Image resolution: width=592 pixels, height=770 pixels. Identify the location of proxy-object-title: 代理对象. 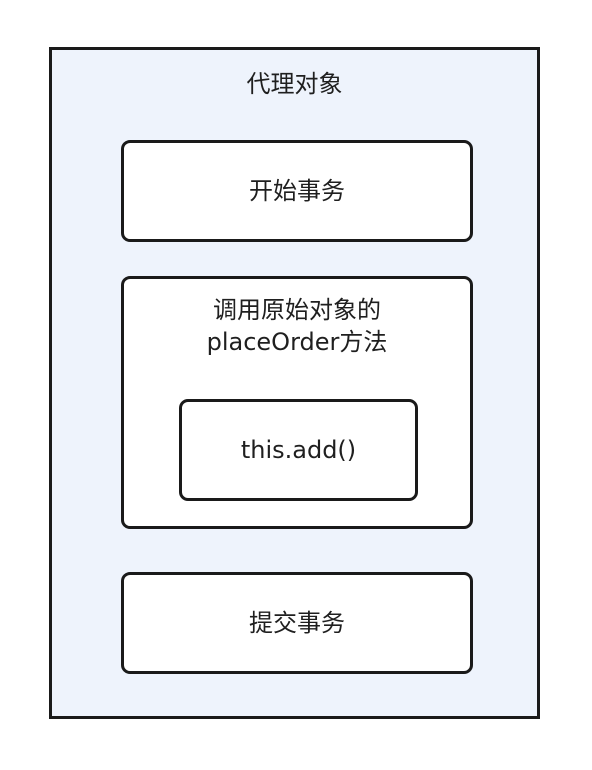
(294, 84).